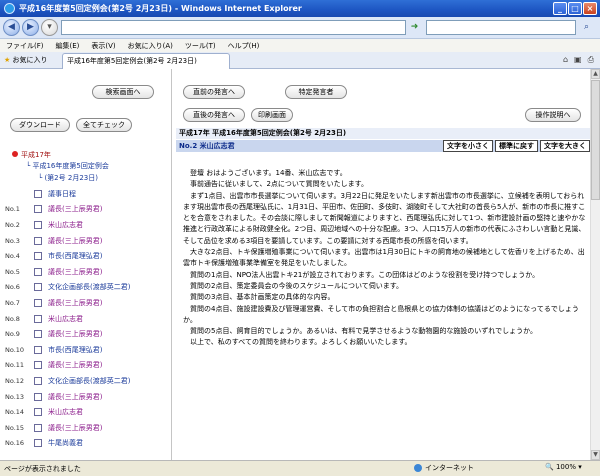  I want to click on scroll-thumb, so click(595, 140).